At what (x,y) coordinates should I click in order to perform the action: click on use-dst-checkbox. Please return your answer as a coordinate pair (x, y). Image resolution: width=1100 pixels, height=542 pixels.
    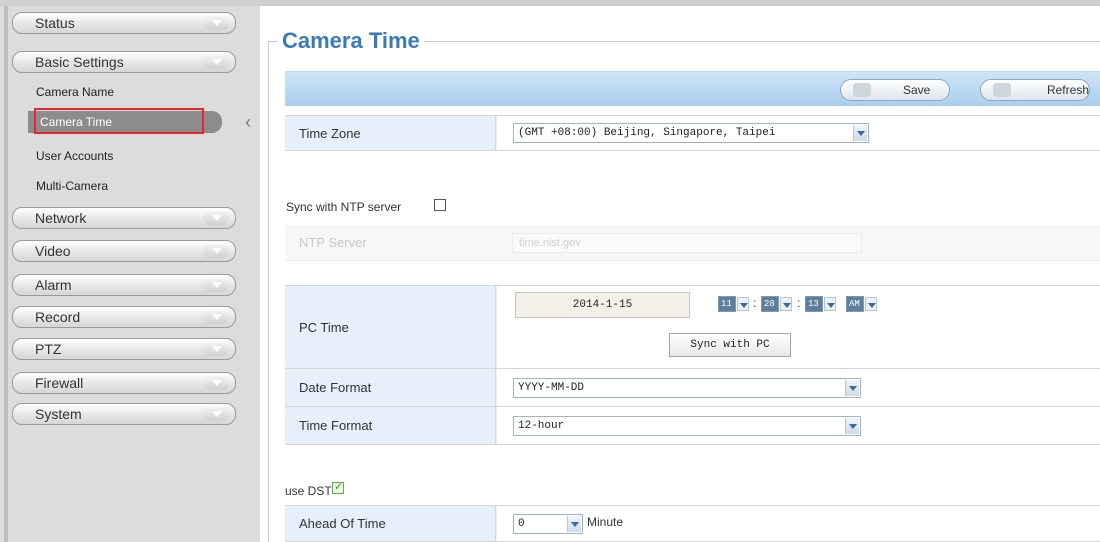
    Looking at the image, I should click on (338, 487).